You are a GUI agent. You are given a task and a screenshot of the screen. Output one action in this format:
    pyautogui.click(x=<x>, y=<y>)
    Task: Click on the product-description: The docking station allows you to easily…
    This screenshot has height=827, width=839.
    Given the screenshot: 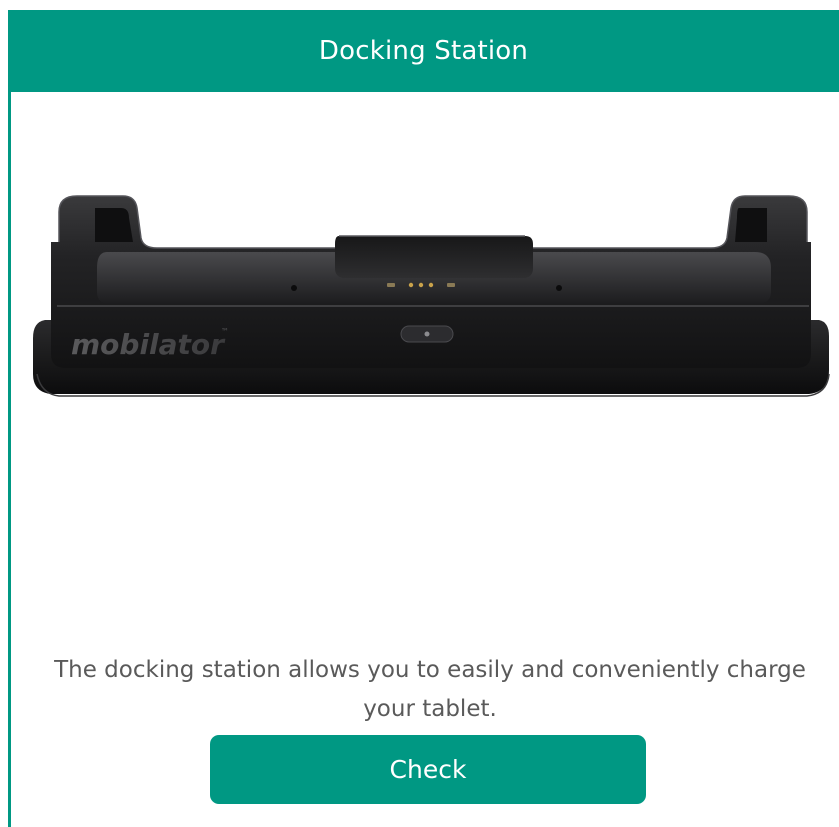 What is the action you would take?
    pyautogui.click(x=430, y=689)
    